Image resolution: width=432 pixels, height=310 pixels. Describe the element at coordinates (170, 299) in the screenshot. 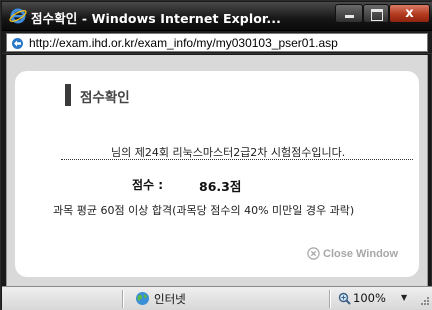

I see `security-zone-label: 인터넷` at that location.